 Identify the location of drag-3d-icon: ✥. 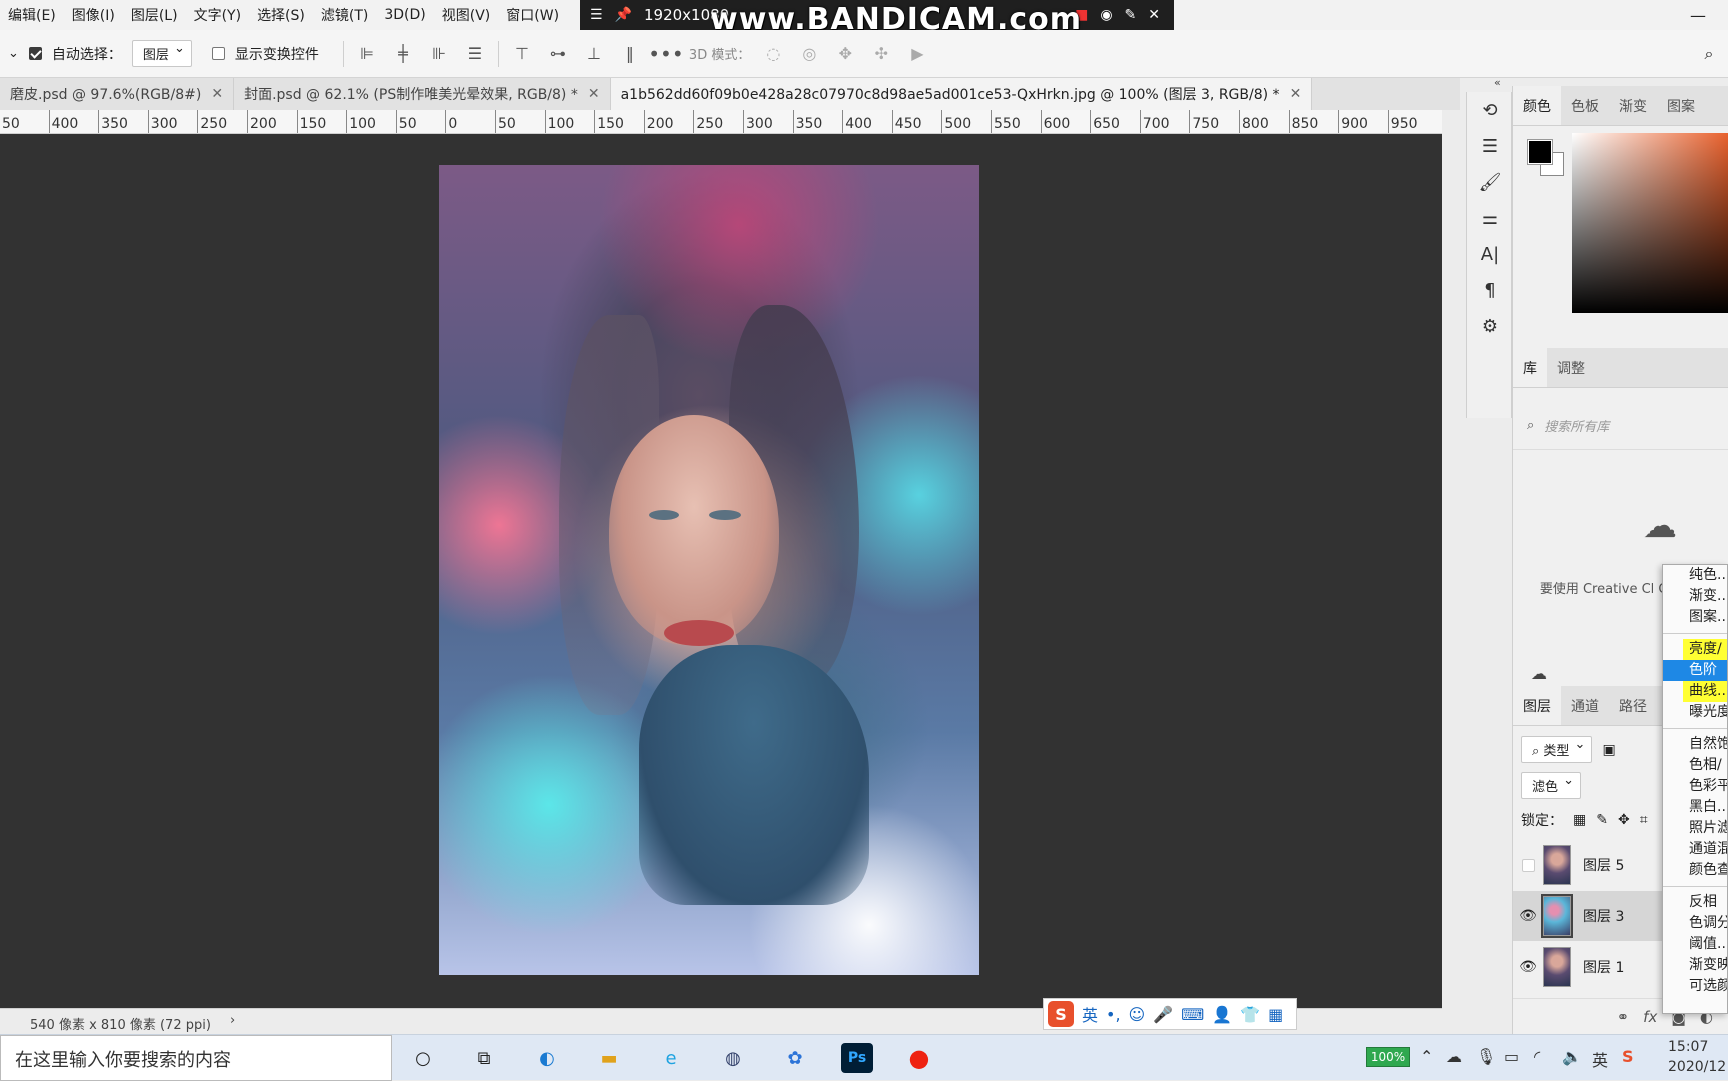
(845, 54).